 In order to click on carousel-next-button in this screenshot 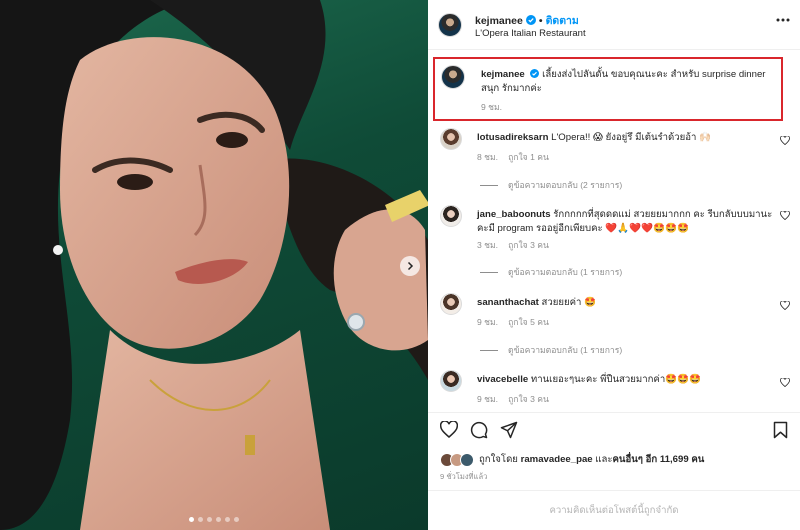, I will do `click(410, 266)`.